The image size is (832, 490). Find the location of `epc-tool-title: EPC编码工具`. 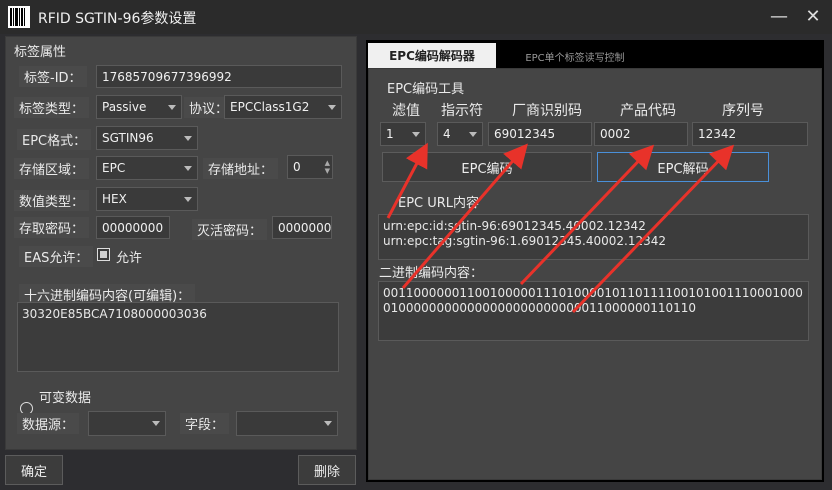

epc-tool-title: EPC编码工具 is located at coordinates (426, 89).